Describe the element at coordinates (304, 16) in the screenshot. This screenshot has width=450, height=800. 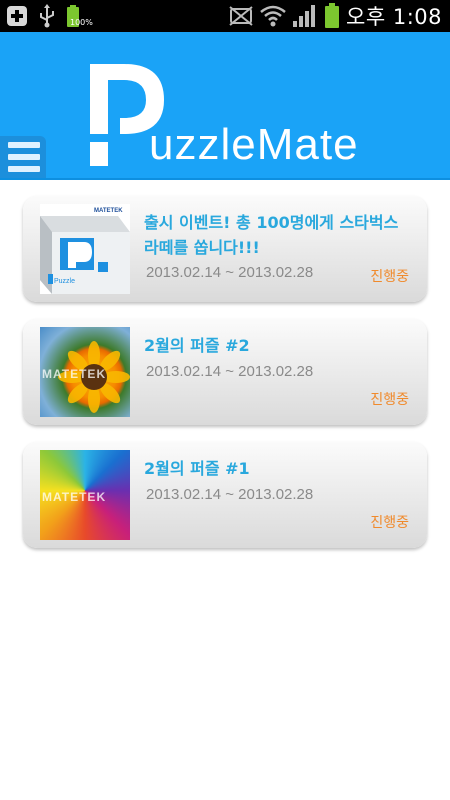
I see `signal-icon` at that location.